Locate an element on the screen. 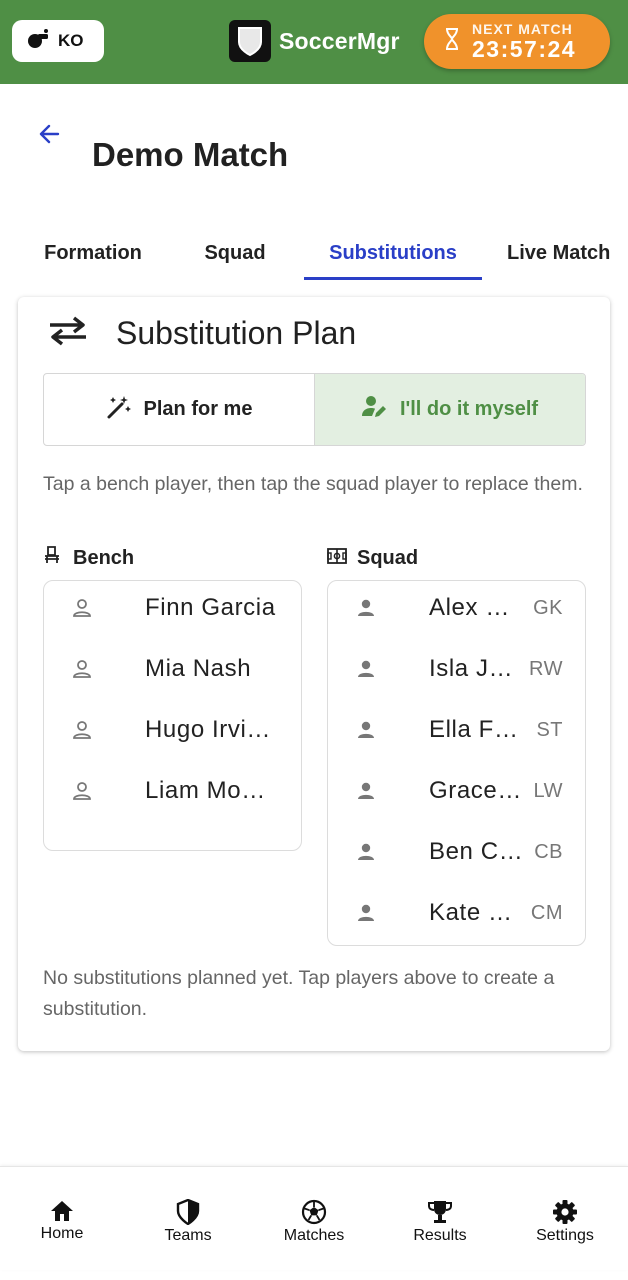  bottom-navigation: Home Teams Matches Results Settings is located at coordinates (314, 1218).